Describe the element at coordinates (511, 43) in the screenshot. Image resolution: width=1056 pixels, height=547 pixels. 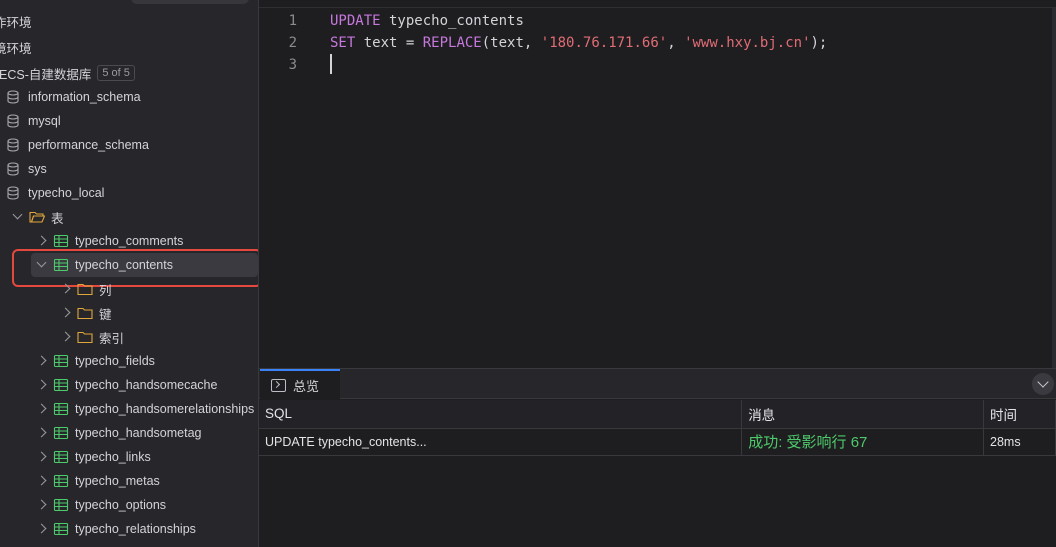
I see `sql-text: (text,` at that location.